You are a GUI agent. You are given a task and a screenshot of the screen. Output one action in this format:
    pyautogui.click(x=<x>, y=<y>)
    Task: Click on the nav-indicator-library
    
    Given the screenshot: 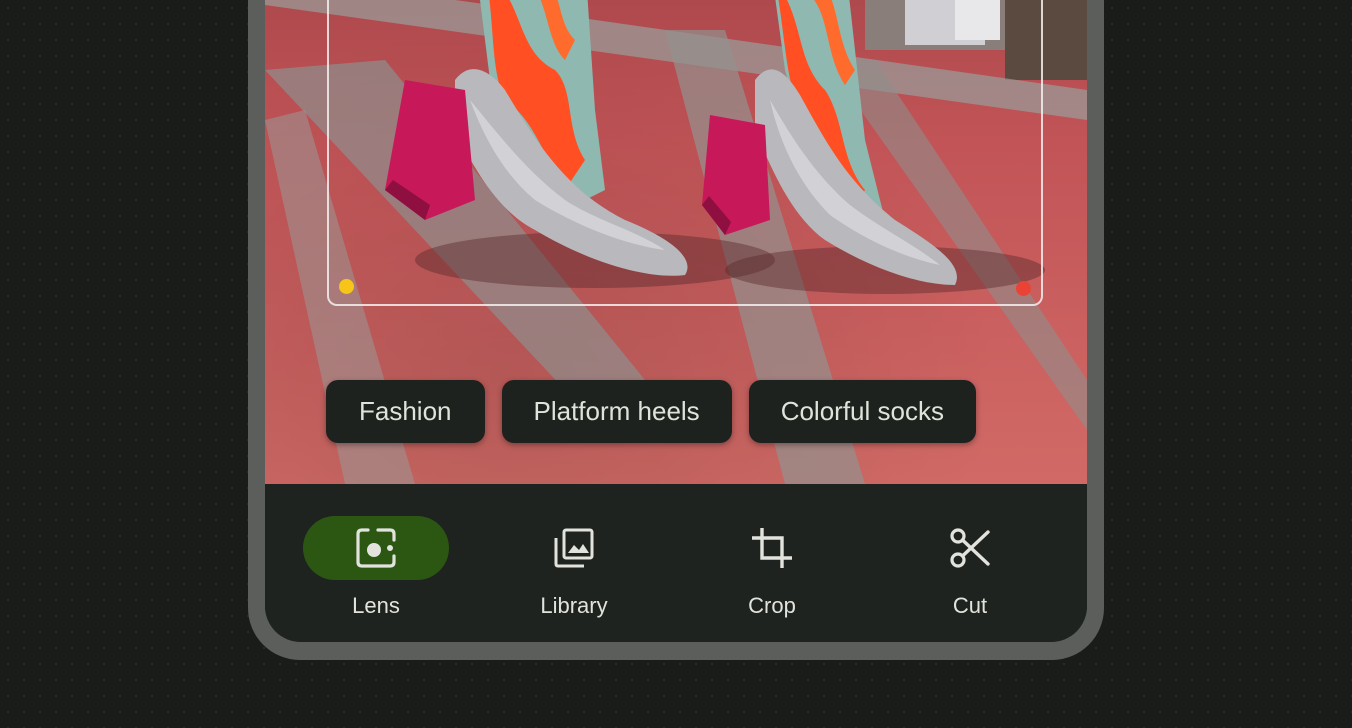 What is the action you would take?
    pyautogui.click(x=574, y=548)
    